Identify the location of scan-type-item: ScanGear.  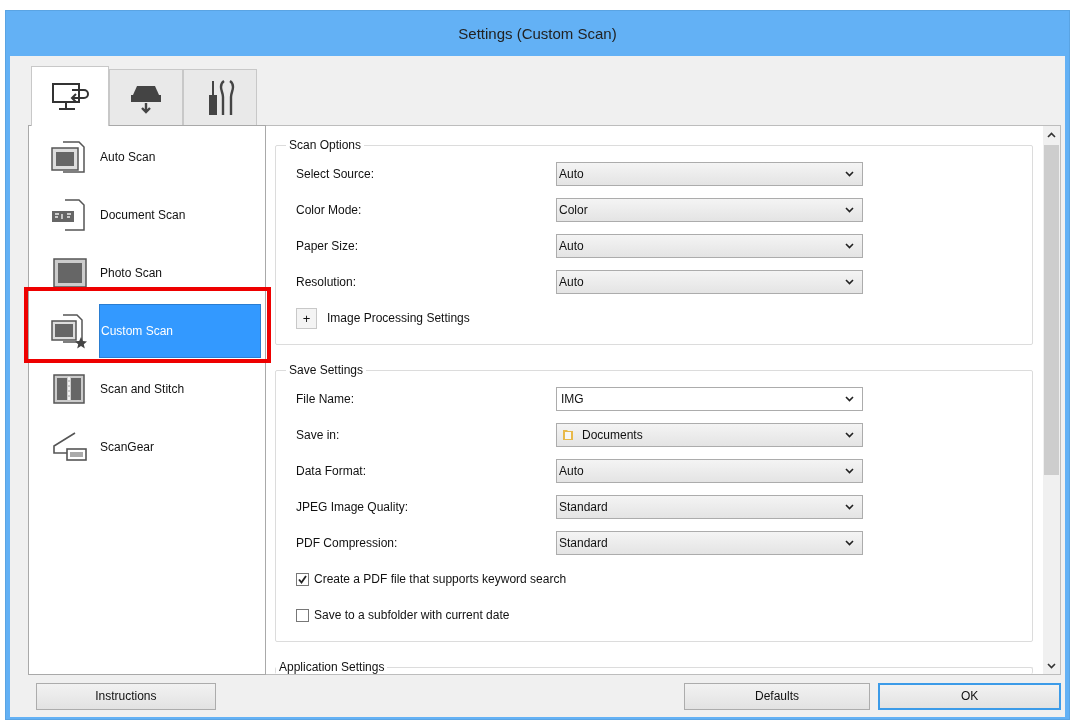
(180, 447).